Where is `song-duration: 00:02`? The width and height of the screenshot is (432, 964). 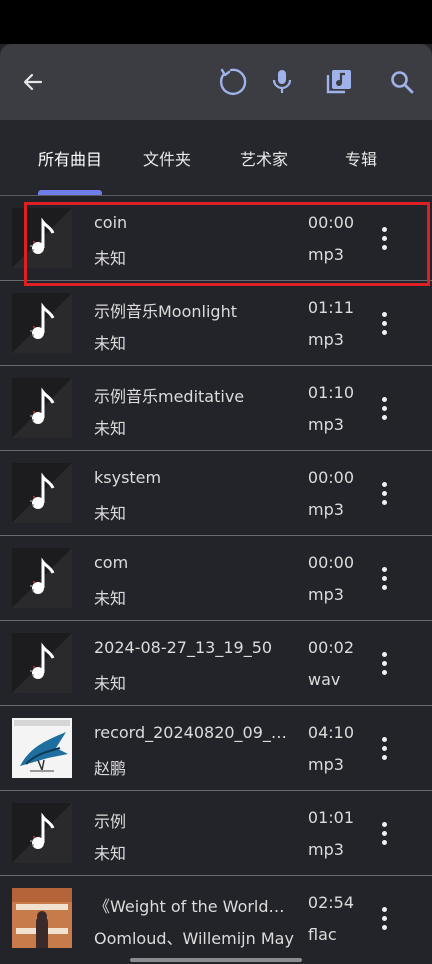
song-duration: 00:02 is located at coordinates (330, 647).